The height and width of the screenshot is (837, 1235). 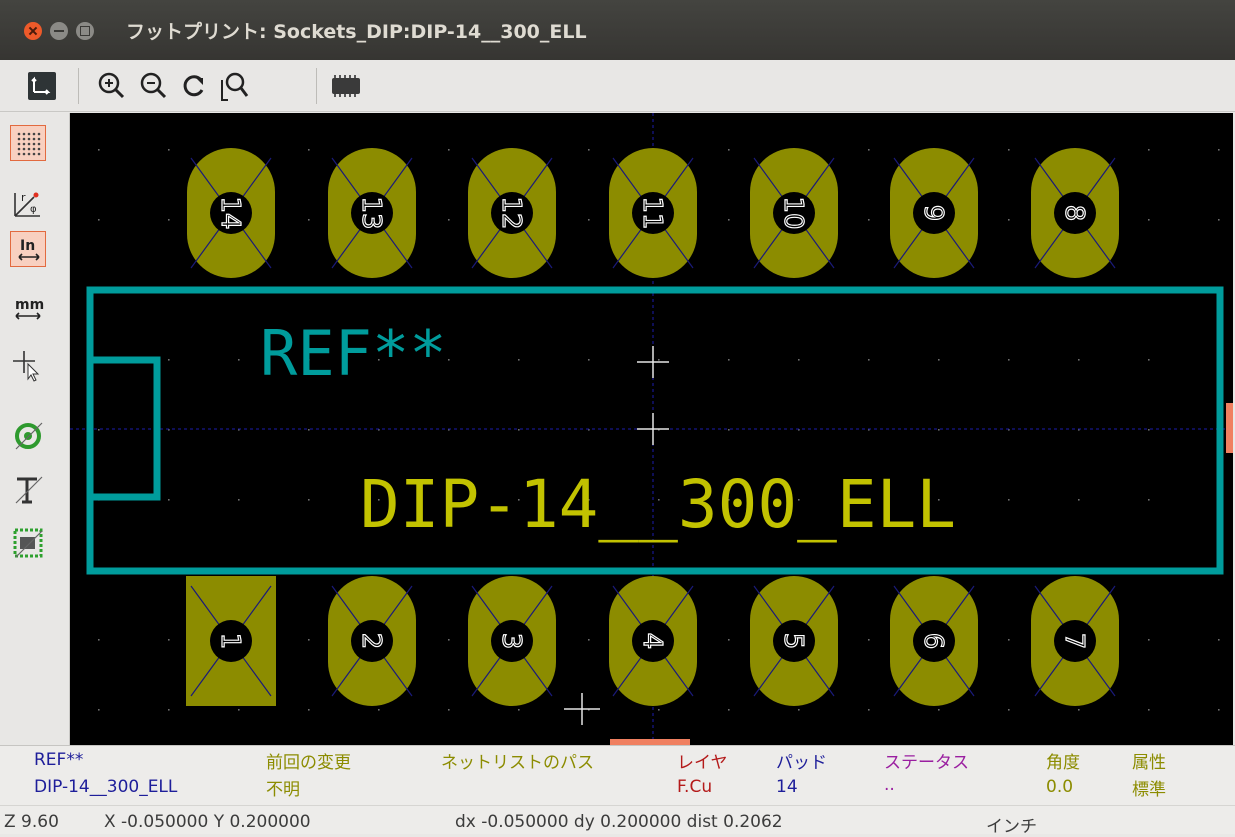 I want to click on pad-8: 8, so click(x=1075, y=213).